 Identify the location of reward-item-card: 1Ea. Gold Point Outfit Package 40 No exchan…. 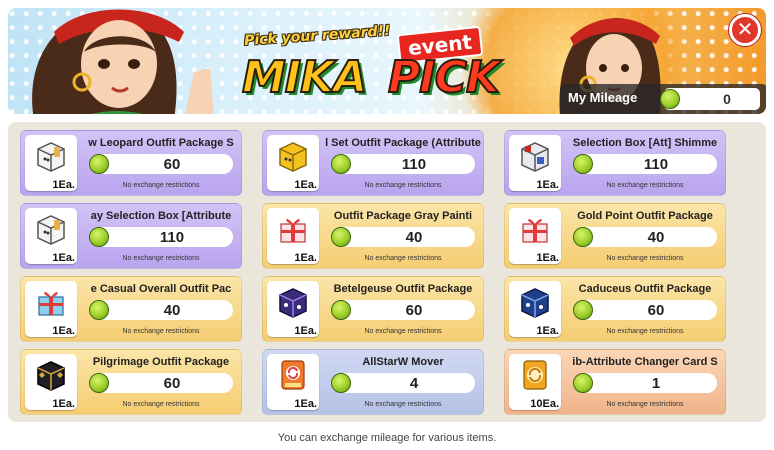
(615, 236).